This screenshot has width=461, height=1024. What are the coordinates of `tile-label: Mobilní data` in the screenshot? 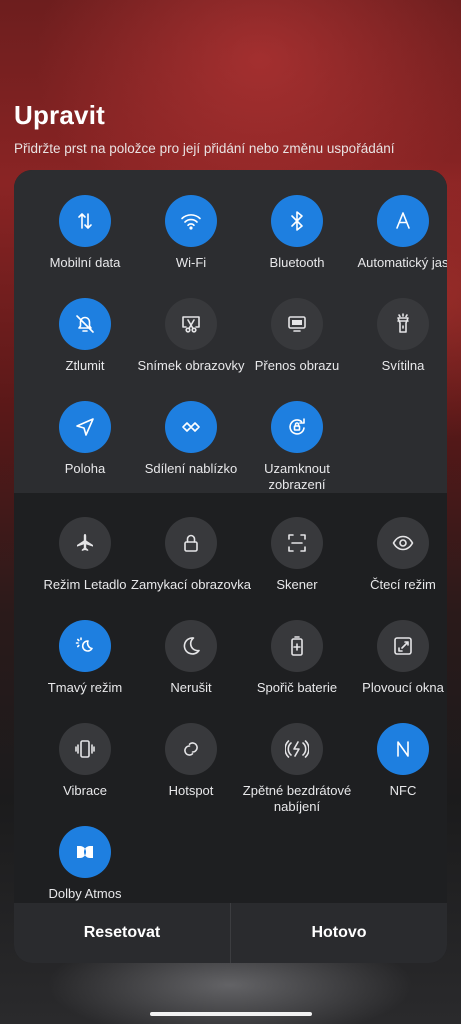 It's located at (85, 262).